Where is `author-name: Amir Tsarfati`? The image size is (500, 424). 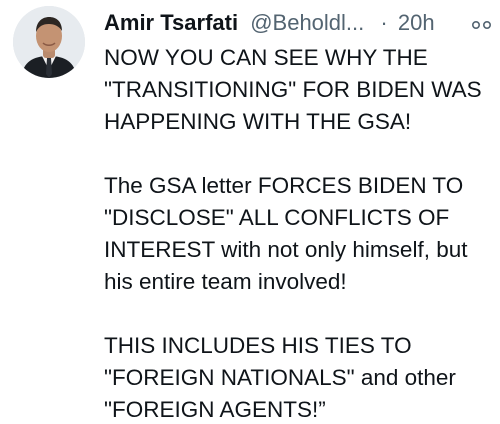
author-name: Amir Tsarfati is located at coordinates (171, 22).